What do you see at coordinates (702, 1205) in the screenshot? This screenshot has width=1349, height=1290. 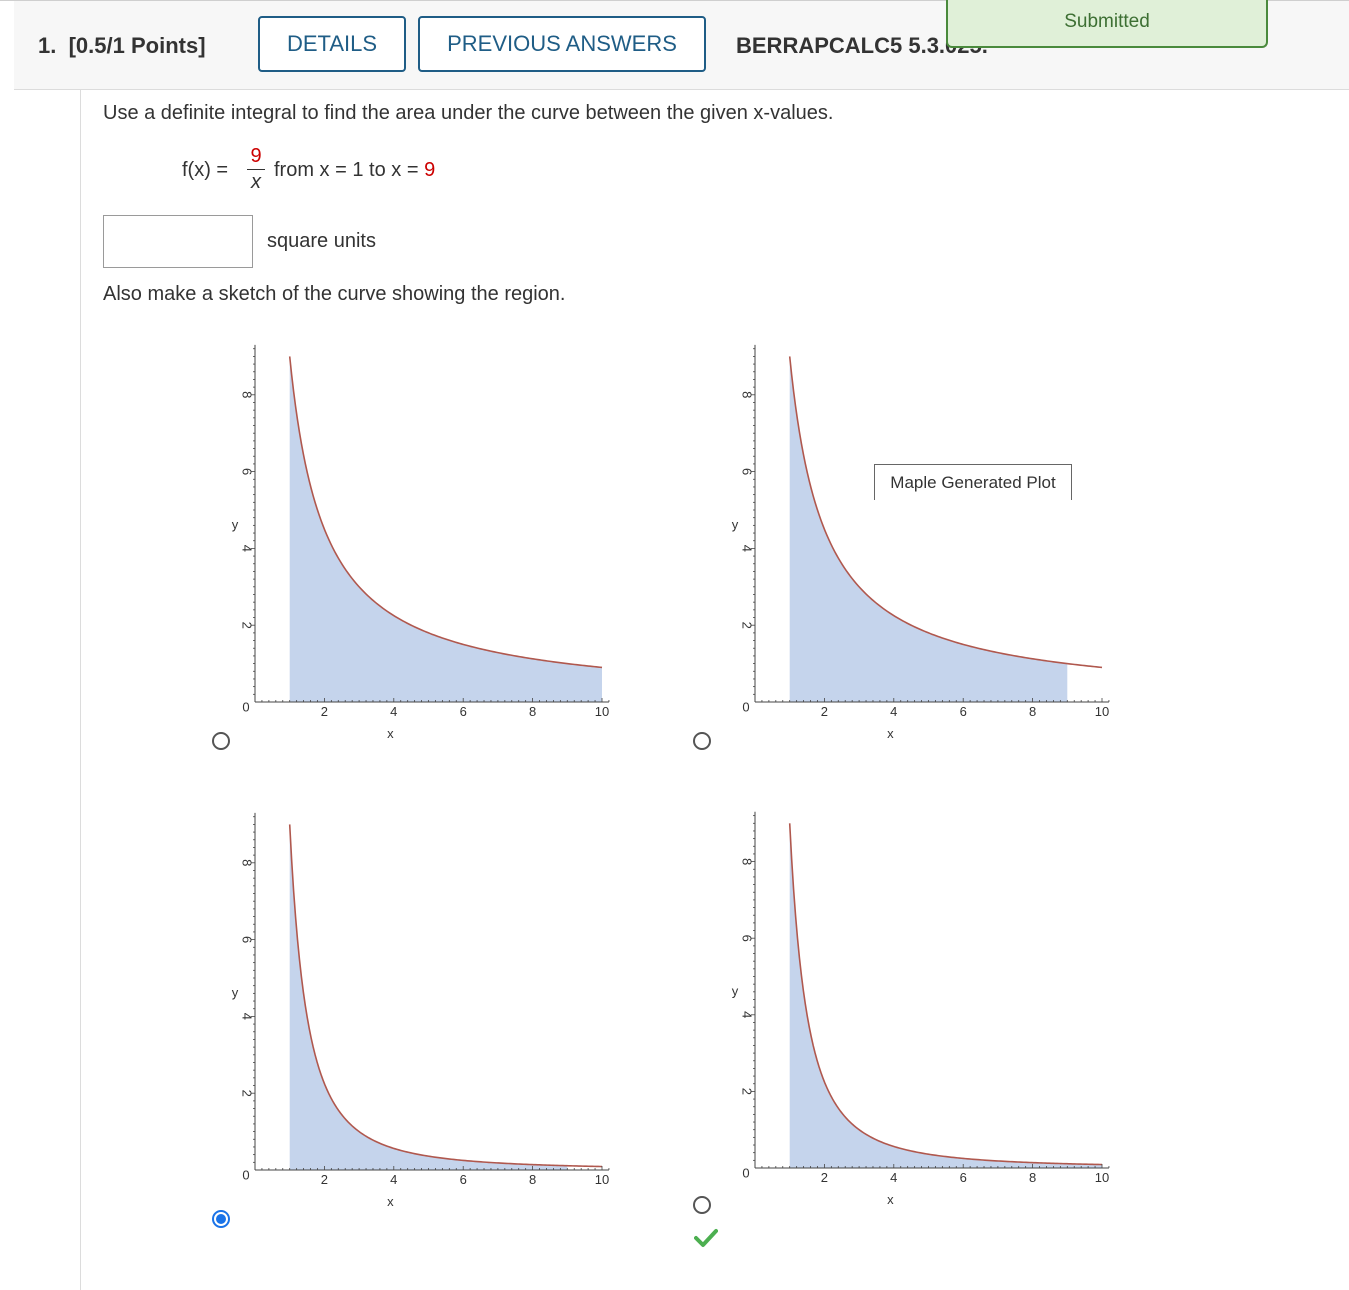 I see `option-4-radio` at bounding box center [702, 1205].